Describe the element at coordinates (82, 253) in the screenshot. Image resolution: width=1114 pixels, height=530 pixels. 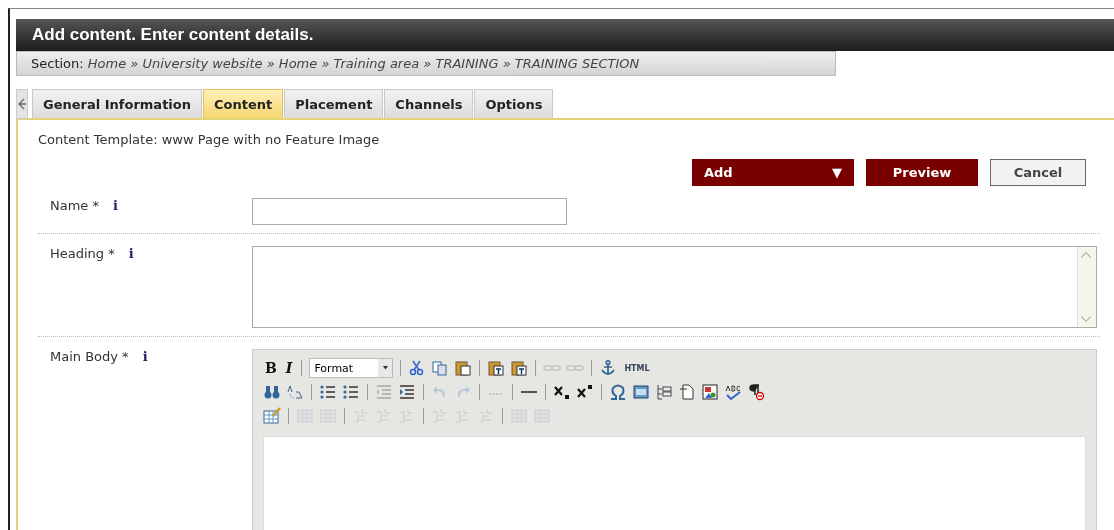
I see `field-label: Heading *` at that location.